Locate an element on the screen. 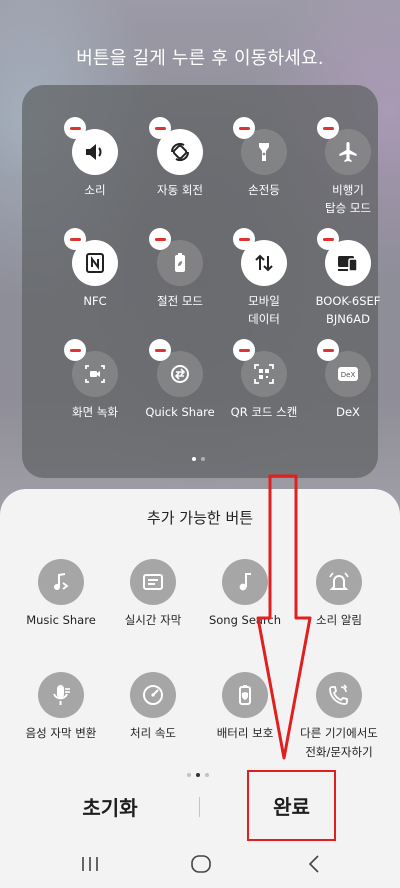 This screenshot has height=888, width=400. navigation-bar is located at coordinates (200, 864).